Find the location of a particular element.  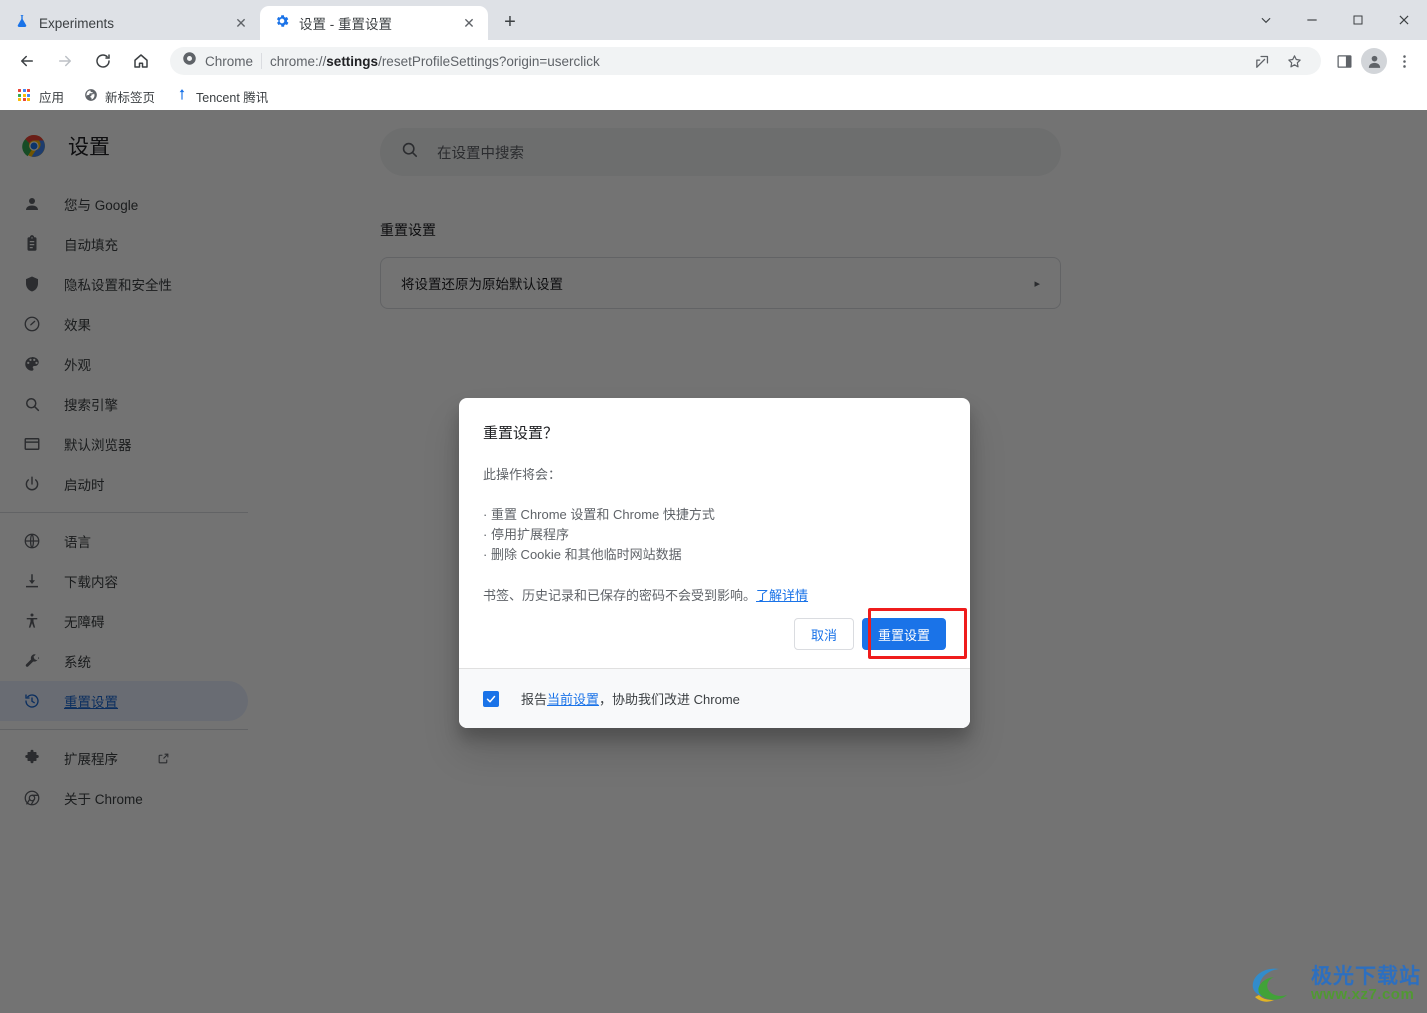

watermark-logo is located at coordinates (1269, 985).